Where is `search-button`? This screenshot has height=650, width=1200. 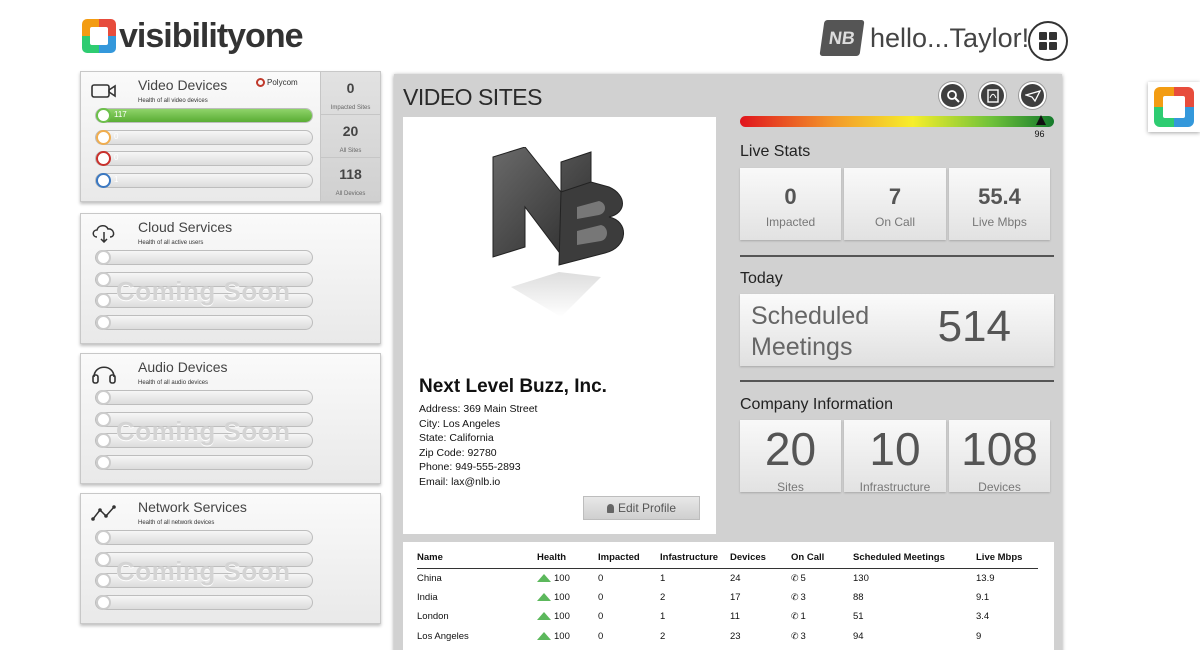
search-button is located at coordinates (952, 95).